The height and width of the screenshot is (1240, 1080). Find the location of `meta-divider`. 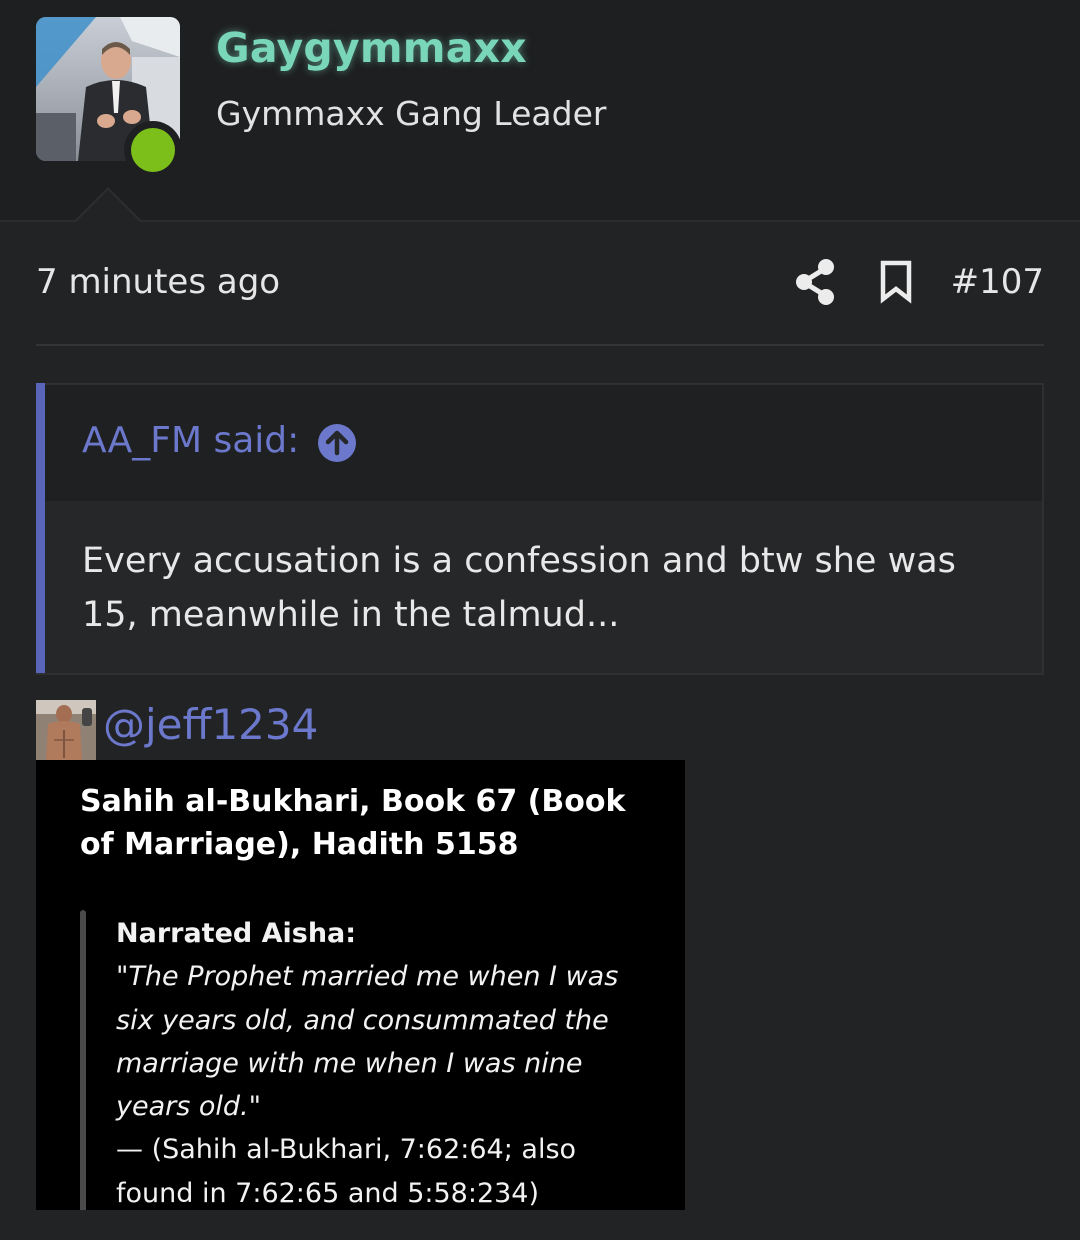

meta-divider is located at coordinates (540, 345).